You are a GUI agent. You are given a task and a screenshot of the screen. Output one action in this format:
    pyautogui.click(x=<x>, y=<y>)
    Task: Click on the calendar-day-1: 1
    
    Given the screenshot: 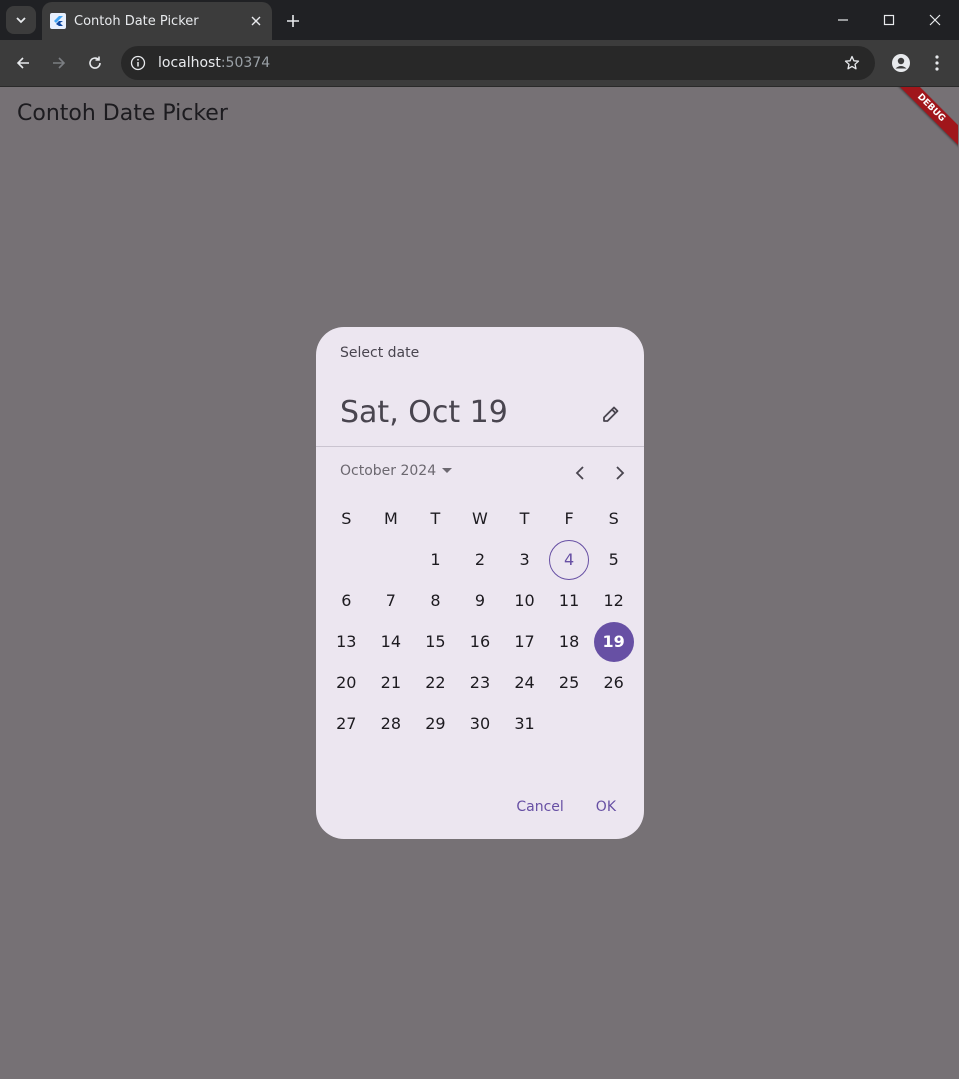 What is the action you would take?
    pyautogui.click(x=435, y=559)
    